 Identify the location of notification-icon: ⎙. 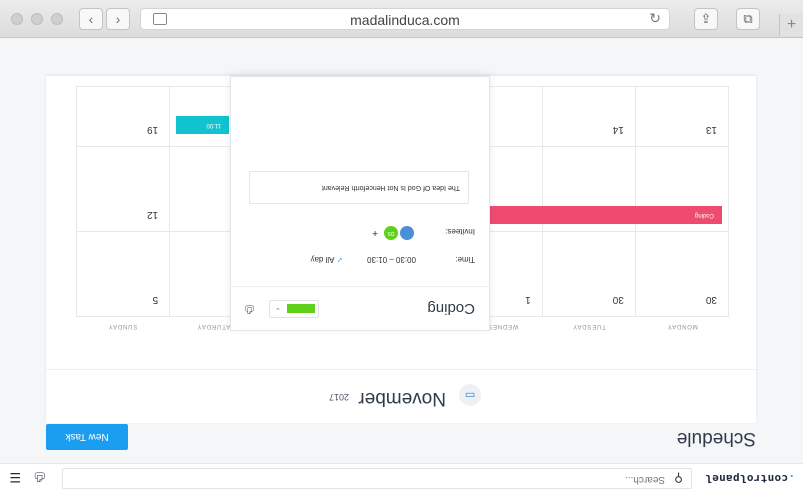
(40, 477).